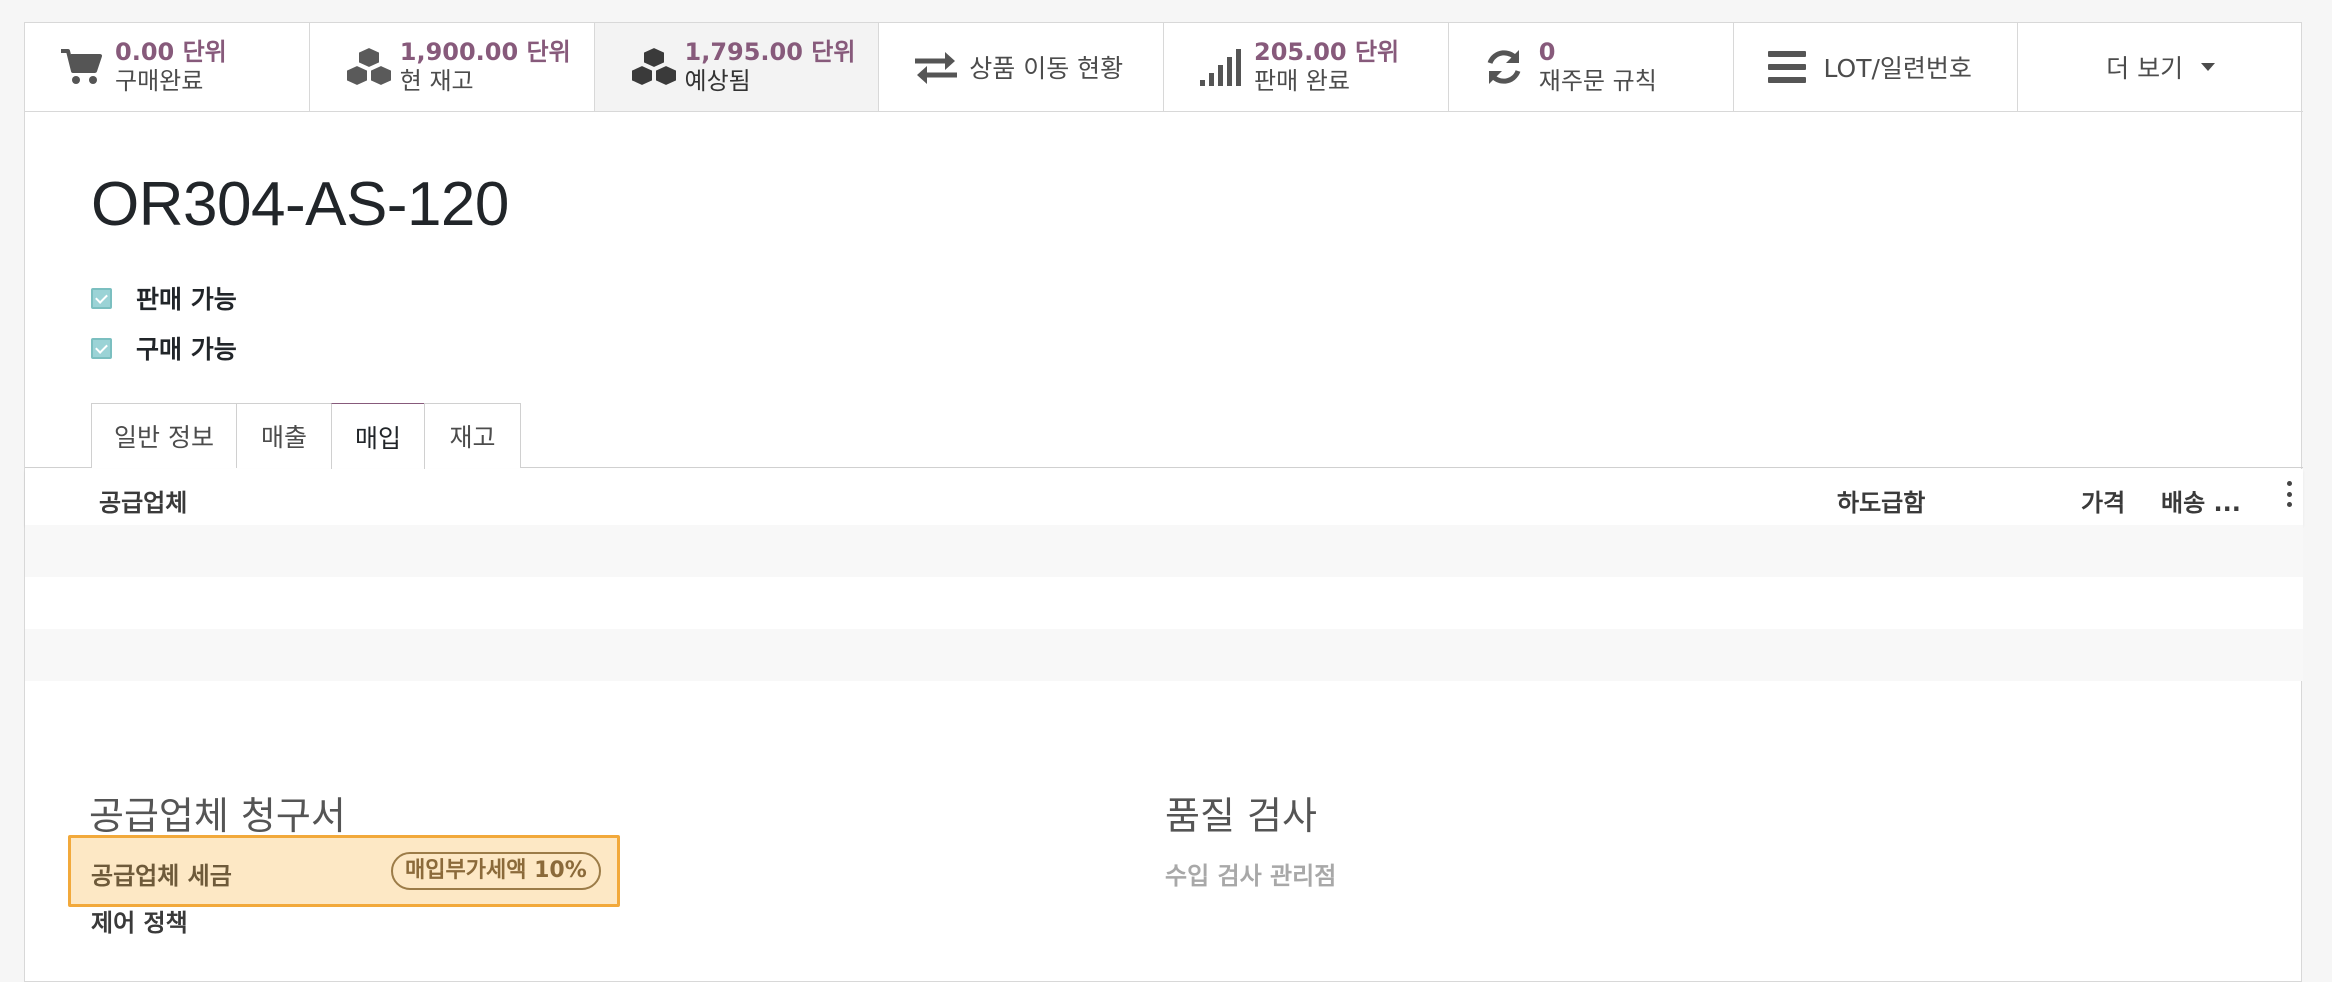 The width and height of the screenshot is (2332, 982). What do you see at coordinates (159, 81) in the screenshot?
I see `purchased-label: 구매완료` at bounding box center [159, 81].